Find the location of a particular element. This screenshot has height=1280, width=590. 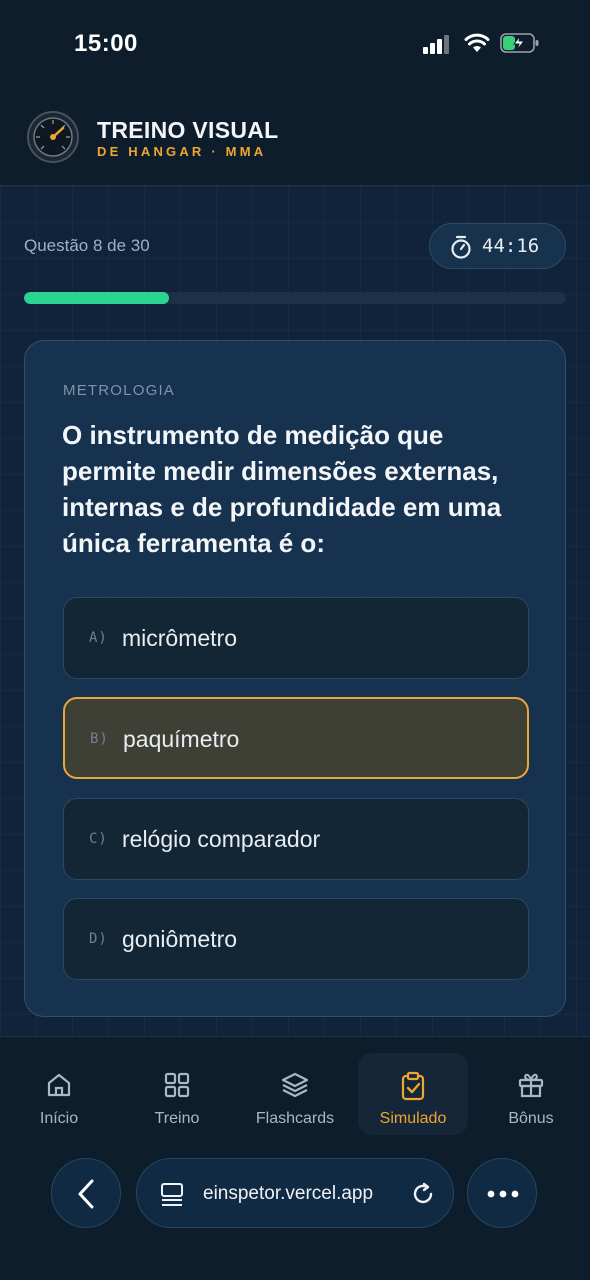

nav-item-inicio: Início is located at coordinates (59, 1094).